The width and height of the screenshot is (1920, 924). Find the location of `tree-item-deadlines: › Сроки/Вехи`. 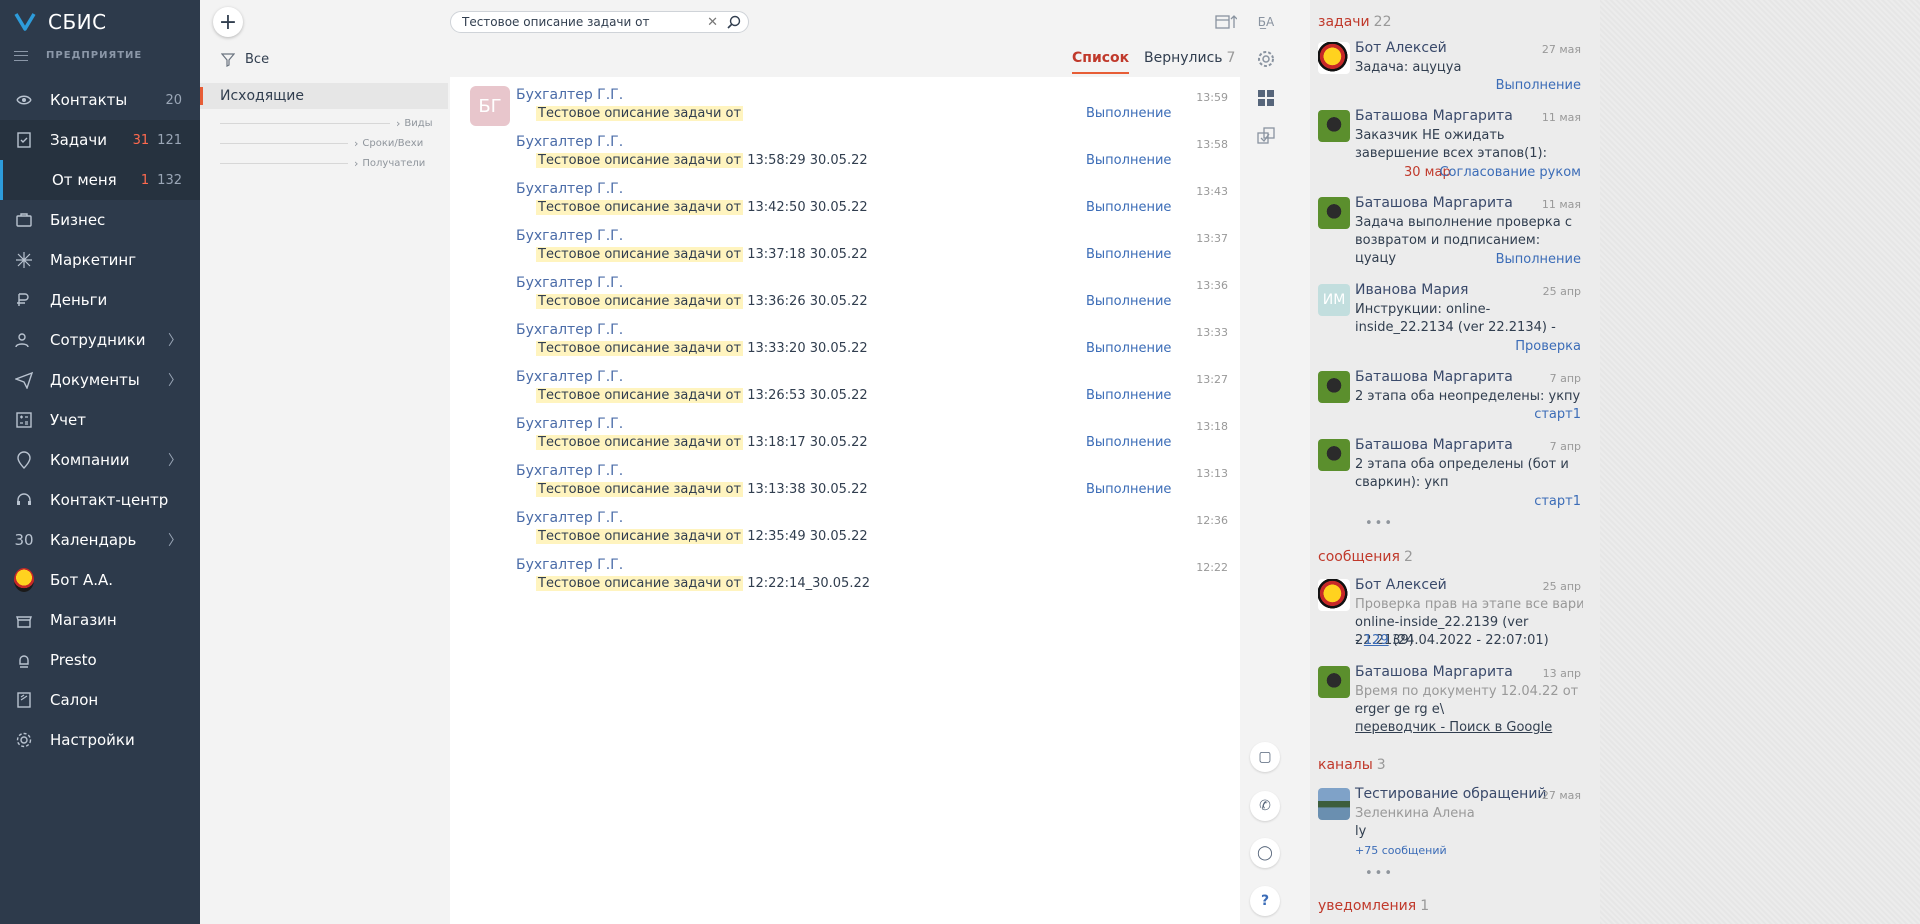

tree-item-deadlines: › Сроки/Вехи is located at coordinates (321, 143).